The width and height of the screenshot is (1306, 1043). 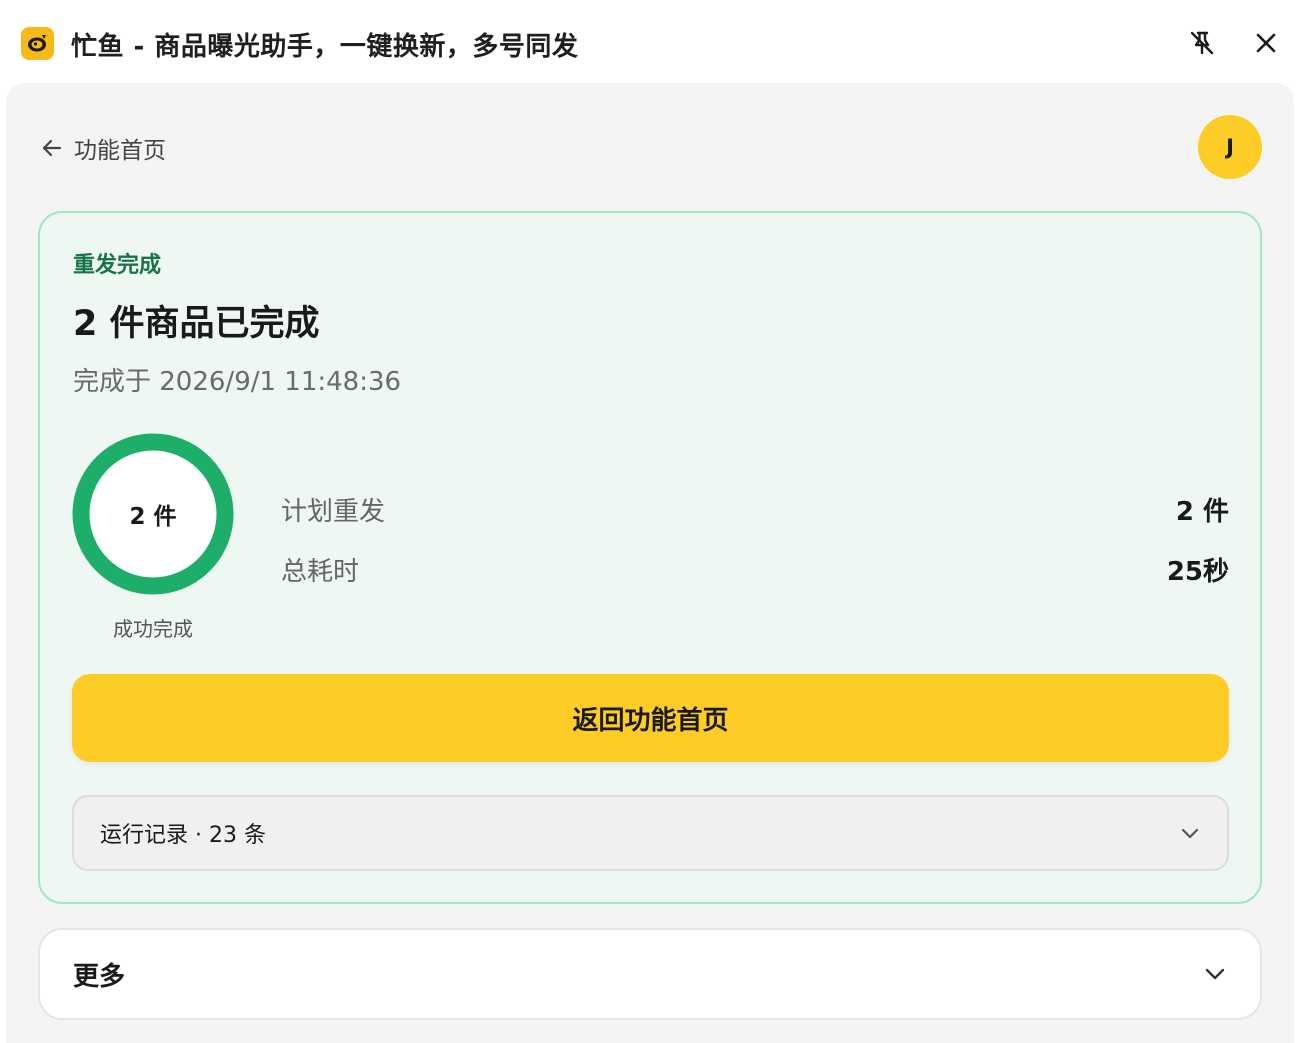 I want to click on close-icon, so click(x=1266, y=43).